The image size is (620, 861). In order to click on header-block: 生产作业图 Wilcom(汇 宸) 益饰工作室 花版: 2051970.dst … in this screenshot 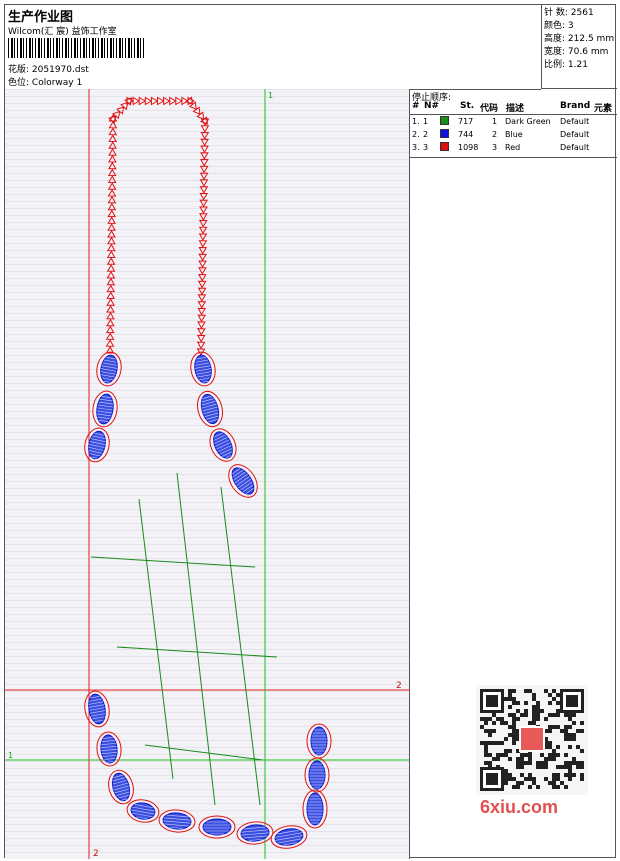, I will do `click(273, 47)`.